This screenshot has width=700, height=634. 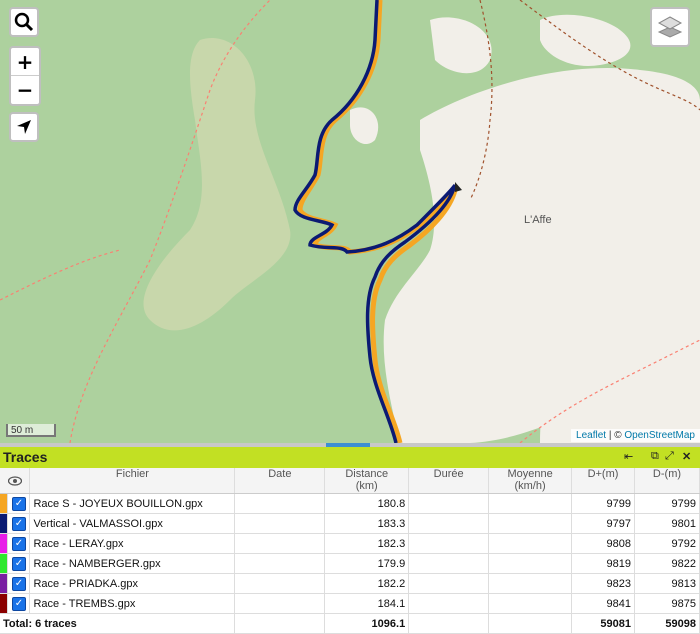 I want to click on trace-filename: Race - PRIADKA.gpx, so click(x=132, y=583).